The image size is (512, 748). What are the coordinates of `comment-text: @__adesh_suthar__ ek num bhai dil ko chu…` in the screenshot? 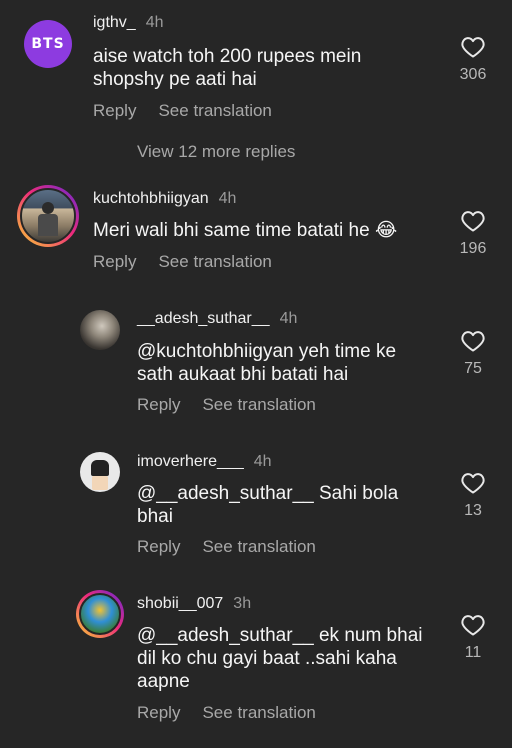 It's located at (279, 658).